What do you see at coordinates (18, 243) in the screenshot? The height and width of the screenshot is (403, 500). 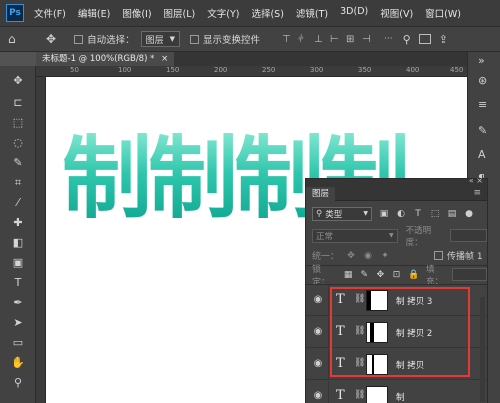 I see `eraser-tool-icon: ◧` at bounding box center [18, 243].